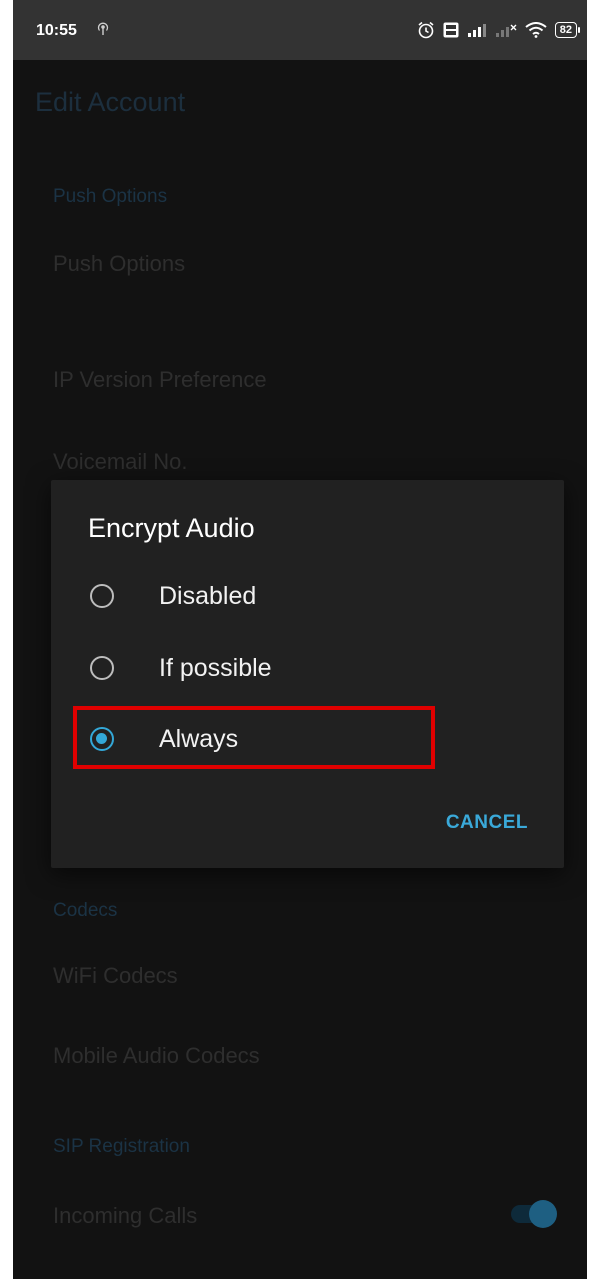  I want to click on volte-icon, so click(451, 30).